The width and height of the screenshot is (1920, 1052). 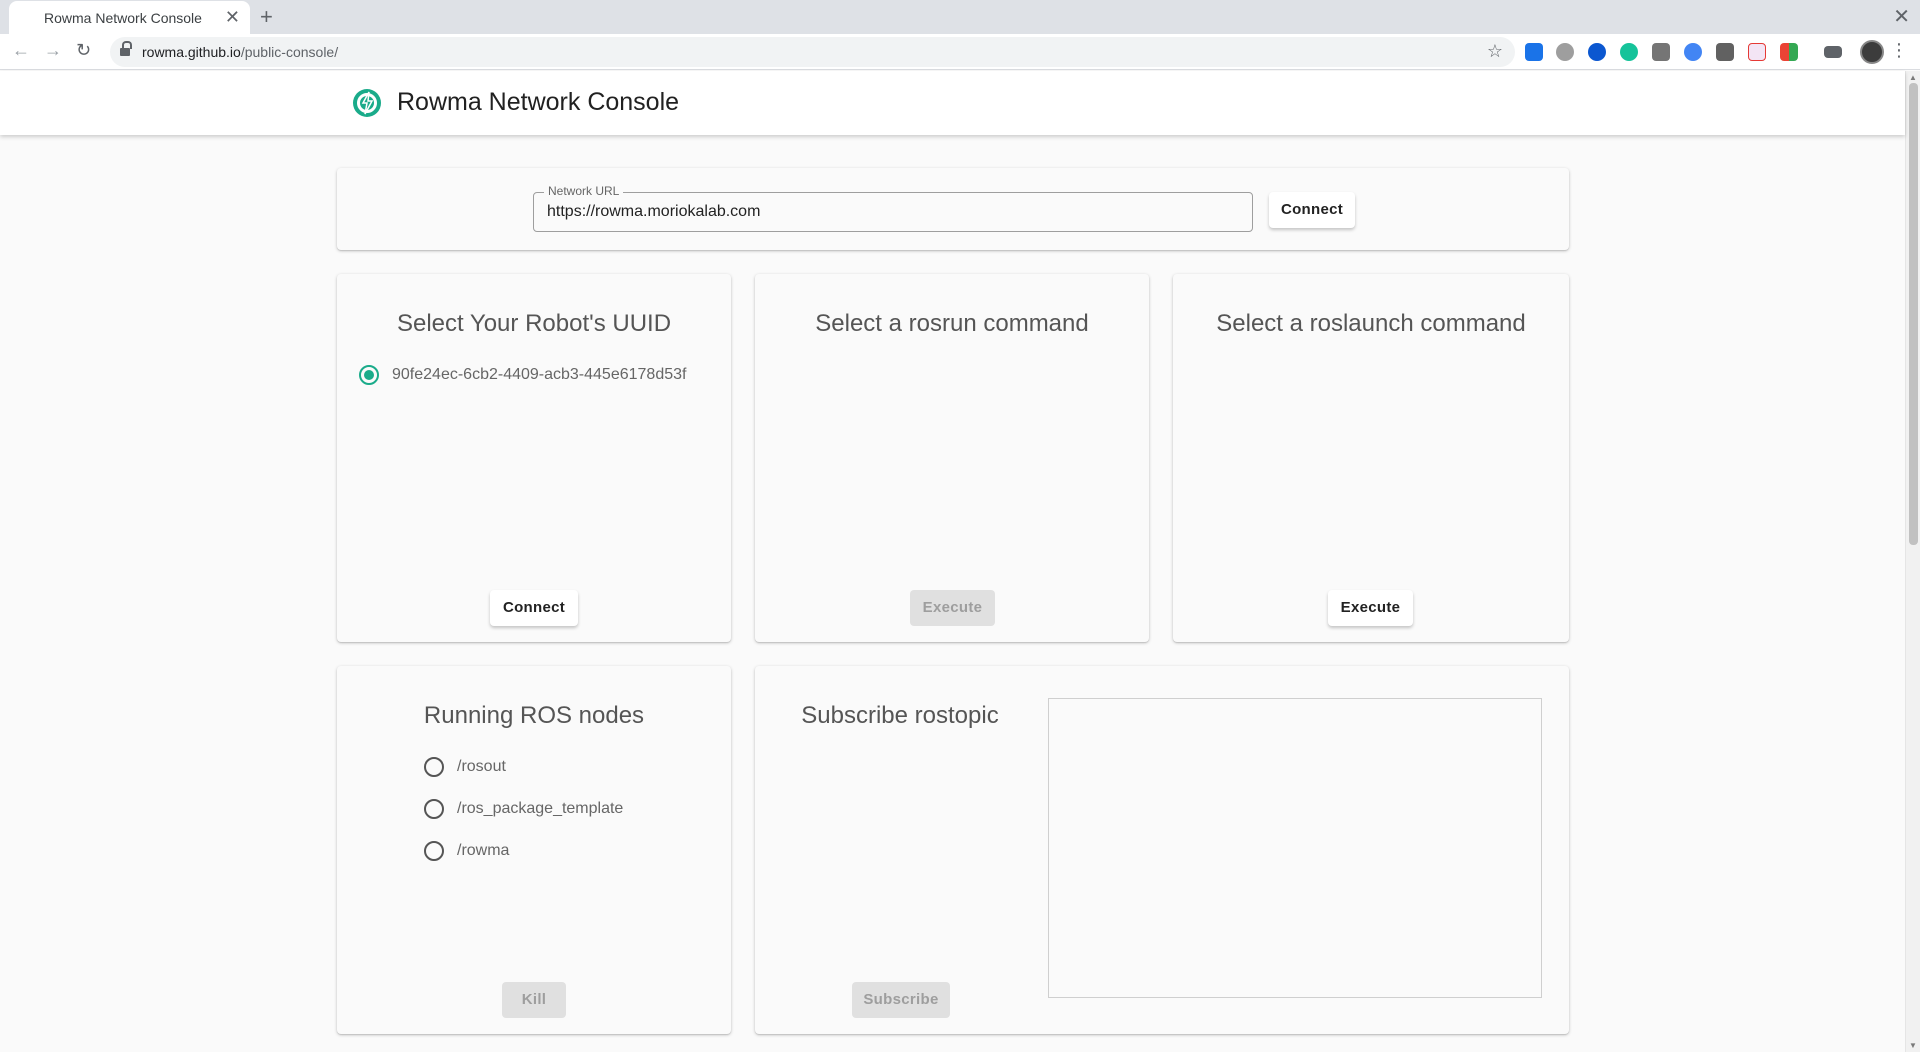 I want to click on node-radio-item: /ros_package_template, so click(x=523, y=809).